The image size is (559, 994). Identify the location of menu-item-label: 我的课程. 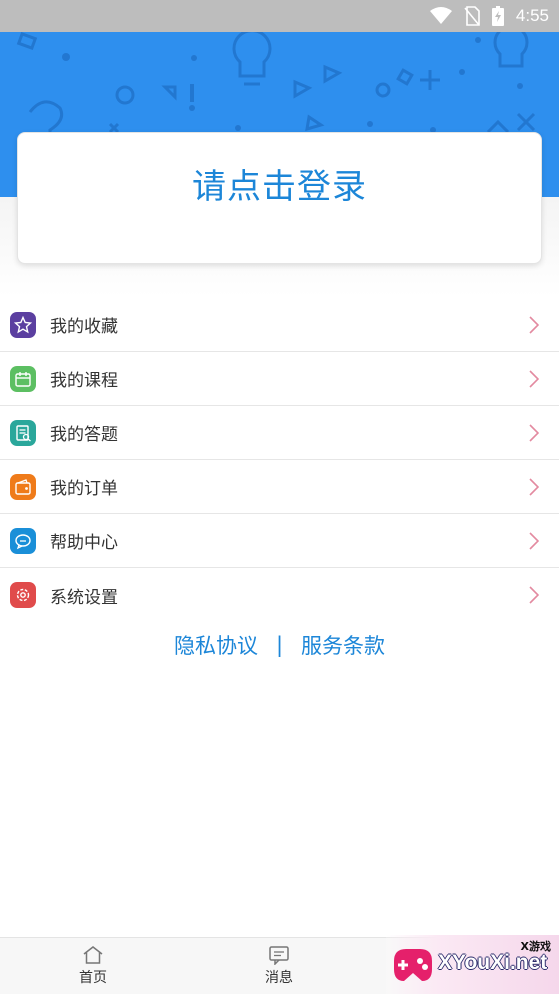
(84, 381).